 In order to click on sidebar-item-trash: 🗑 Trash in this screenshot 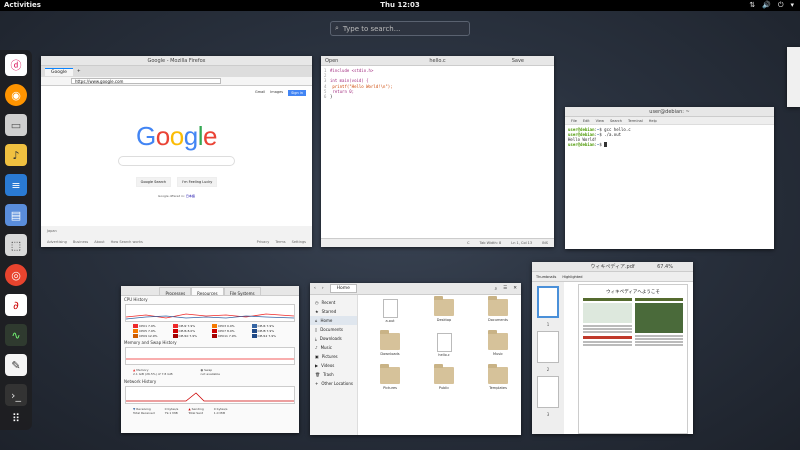, I will do `click(333, 374)`.